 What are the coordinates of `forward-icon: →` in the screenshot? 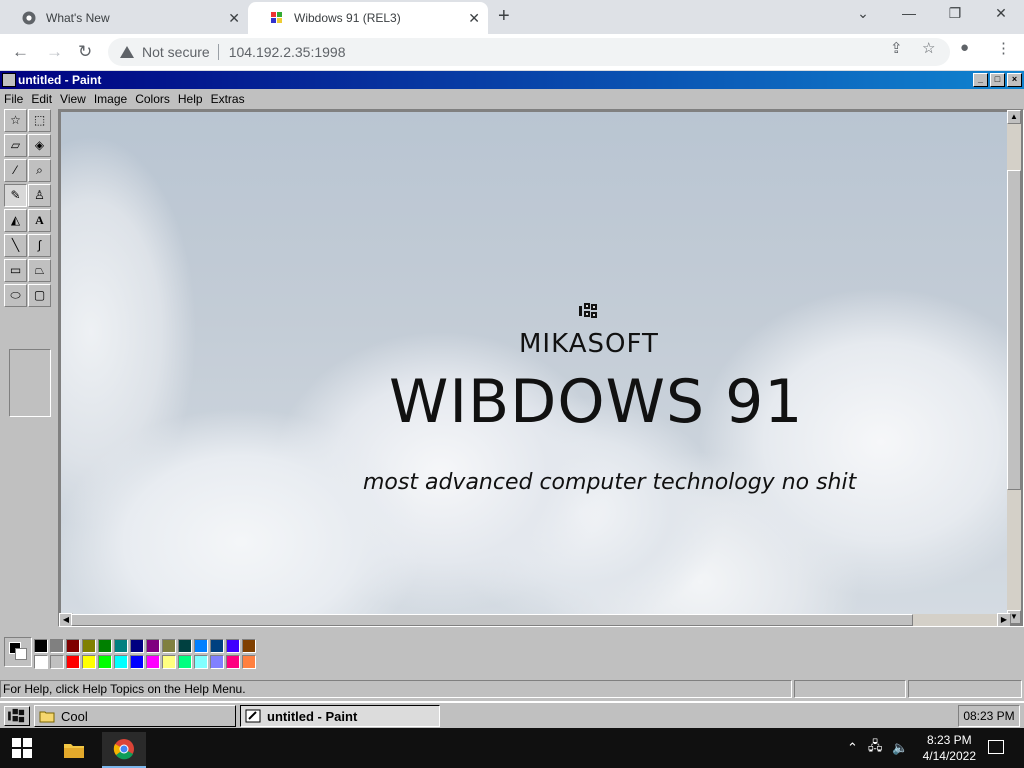 It's located at (54, 52).